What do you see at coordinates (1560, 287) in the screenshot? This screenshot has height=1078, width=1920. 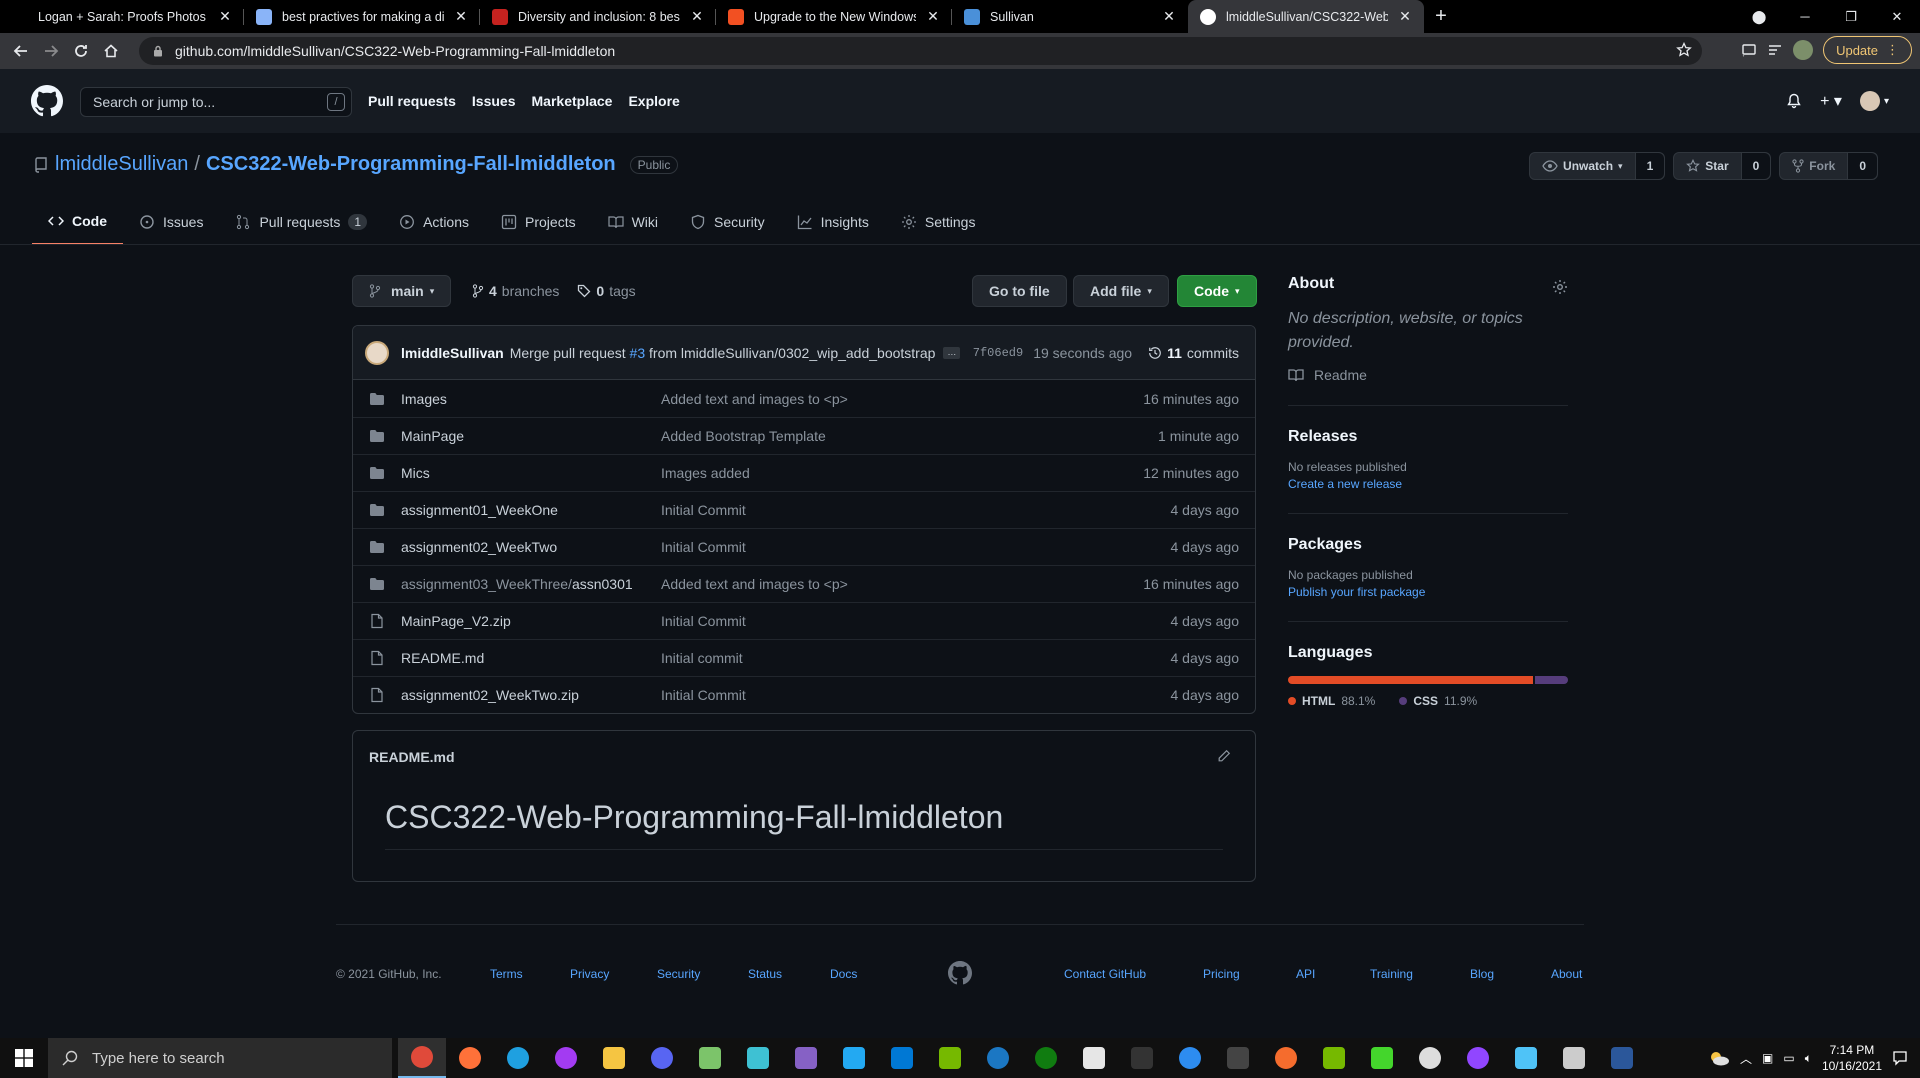 I see `gear-icon` at bounding box center [1560, 287].